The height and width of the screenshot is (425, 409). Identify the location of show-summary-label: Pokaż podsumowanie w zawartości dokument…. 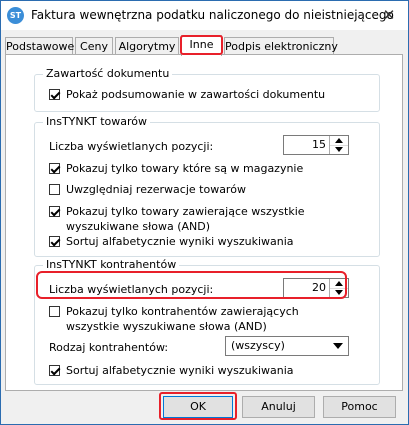
(196, 94).